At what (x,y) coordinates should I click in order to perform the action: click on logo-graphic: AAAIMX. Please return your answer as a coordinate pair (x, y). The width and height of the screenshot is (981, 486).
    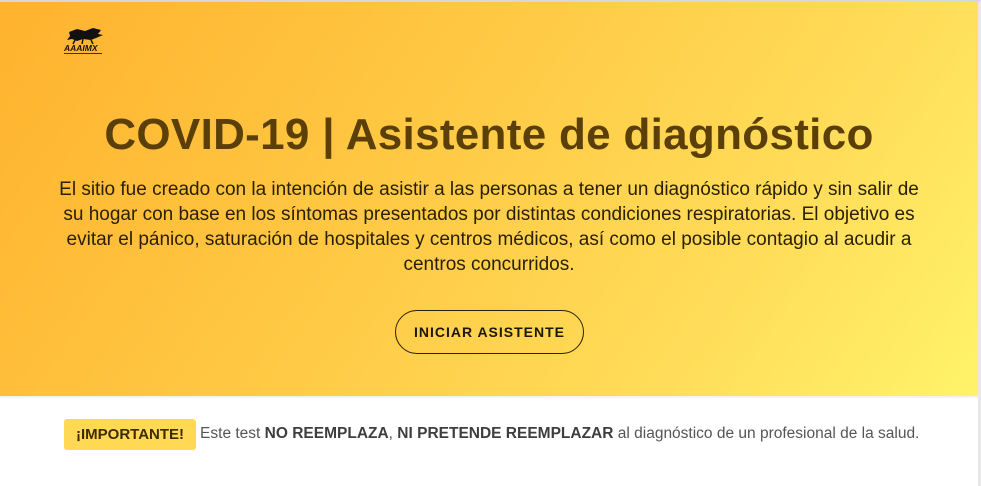
    Looking at the image, I should click on (83, 41).